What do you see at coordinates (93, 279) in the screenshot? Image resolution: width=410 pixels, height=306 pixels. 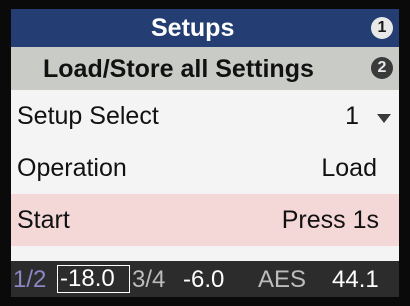 I see `channel-1-2-level: -18.0` at bounding box center [93, 279].